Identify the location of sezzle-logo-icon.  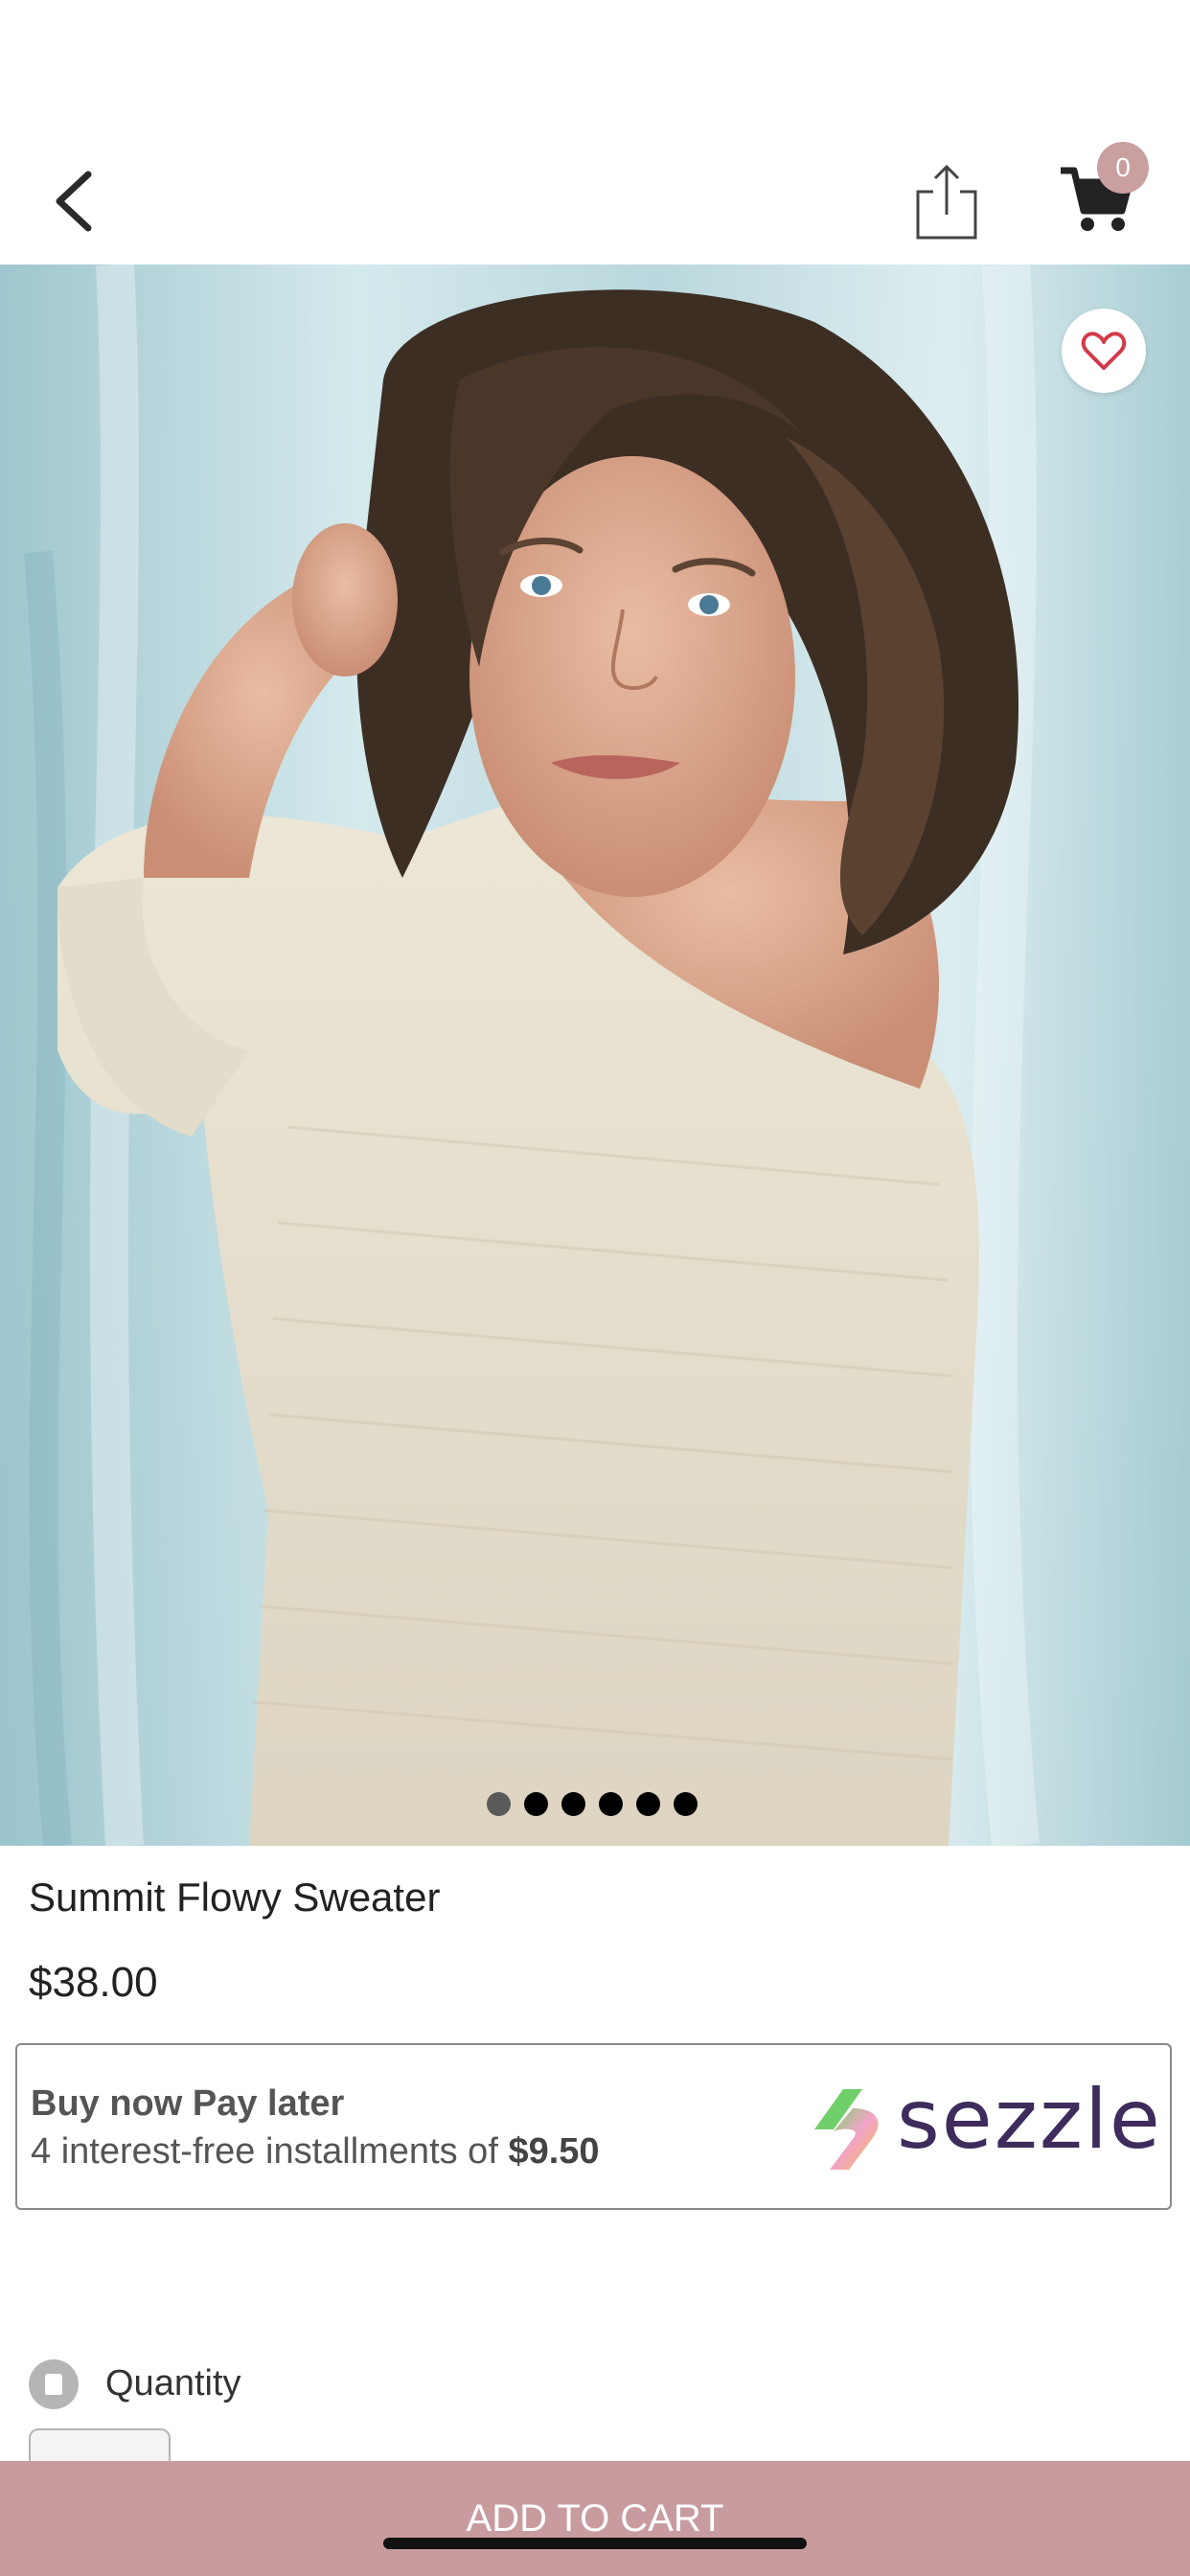
(847, 2129).